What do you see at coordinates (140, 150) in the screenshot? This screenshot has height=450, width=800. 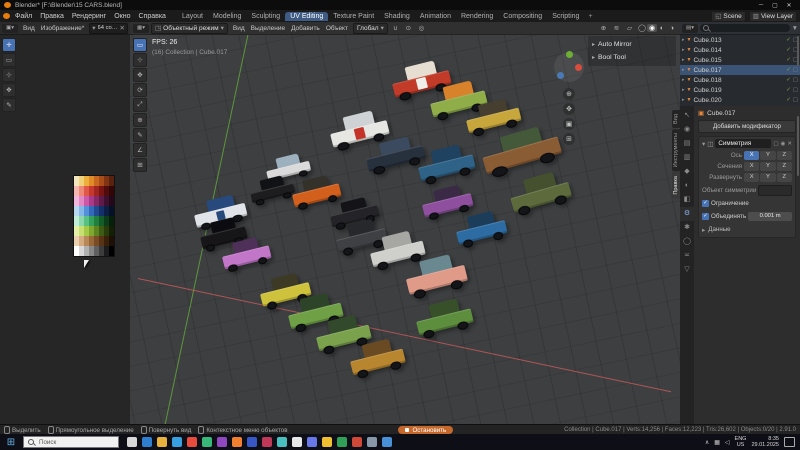 I see `measure-tool: ∠` at bounding box center [140, 150].